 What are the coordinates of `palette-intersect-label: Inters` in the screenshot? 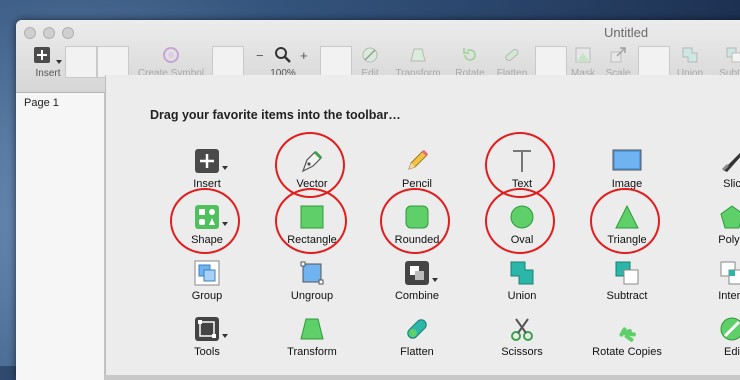 It's located at (729, 296).